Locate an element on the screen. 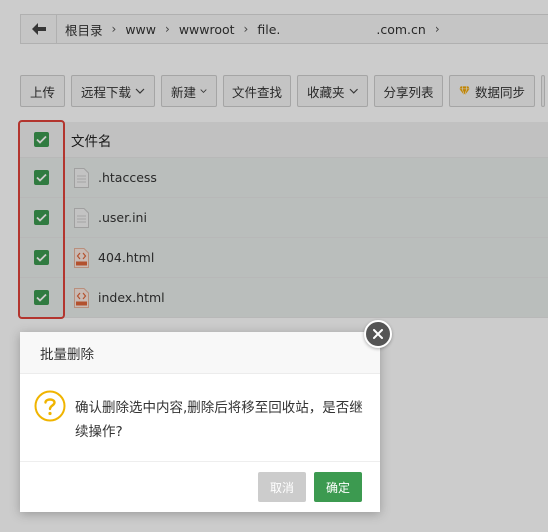 This screenshot has width=548, height=532. close-dialog-button is located at coordinates (378, 334).